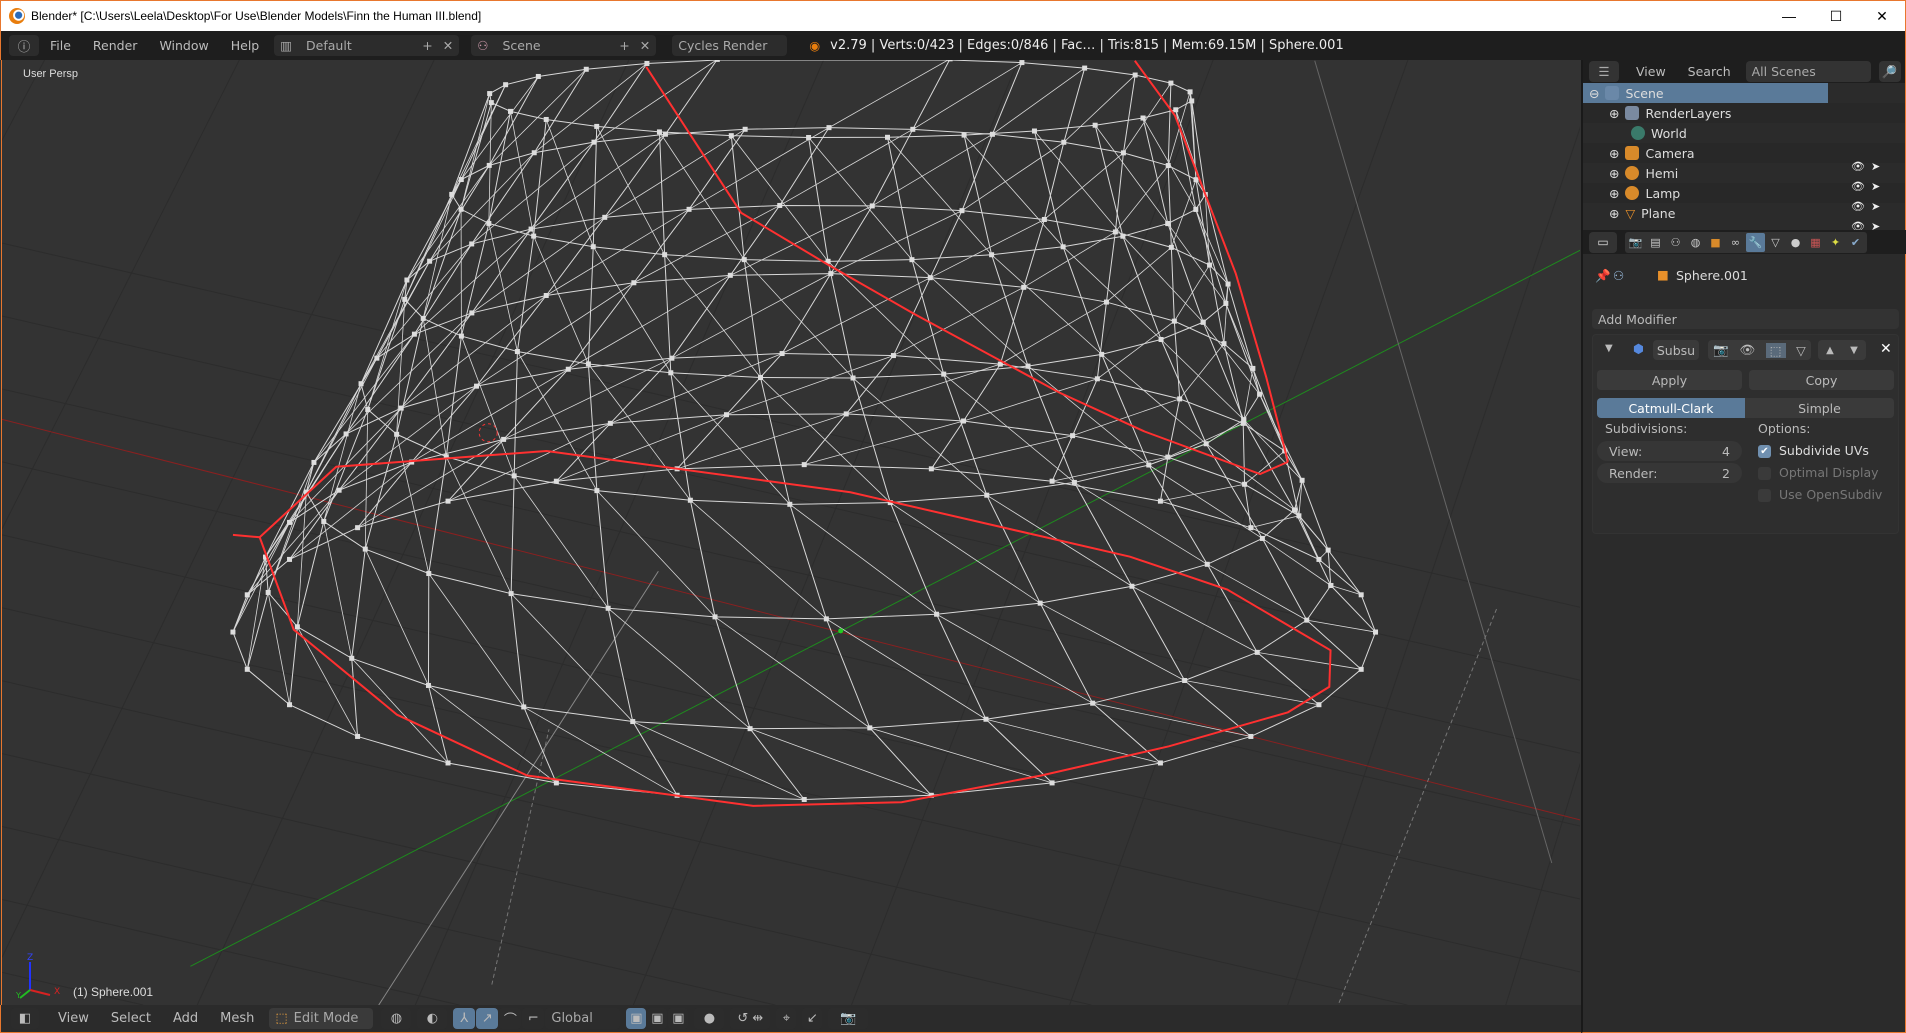 This screenshot has height=1033, width=1906. I want to click on editor-type-properties-icon: ▭, so click(1603, 242).